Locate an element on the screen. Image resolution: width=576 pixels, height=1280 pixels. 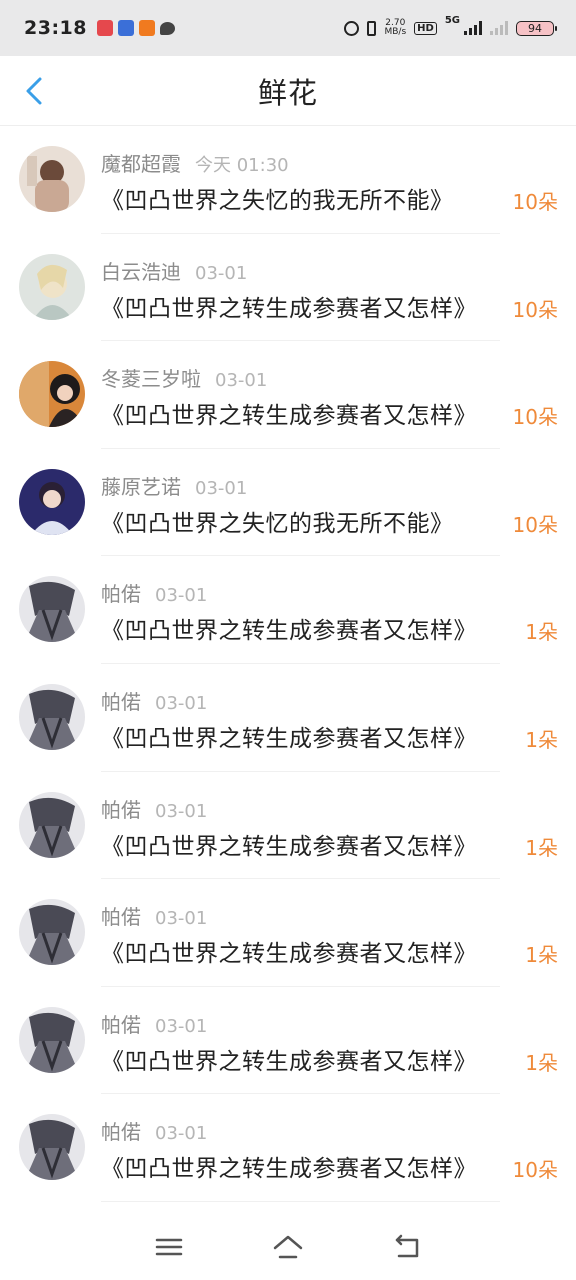
system-nav-bar is located at coordinates (288, 1247).